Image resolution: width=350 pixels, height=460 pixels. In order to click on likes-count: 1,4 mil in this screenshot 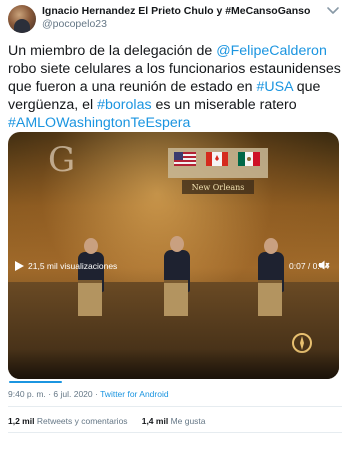, I will do `click(155, 421)`.